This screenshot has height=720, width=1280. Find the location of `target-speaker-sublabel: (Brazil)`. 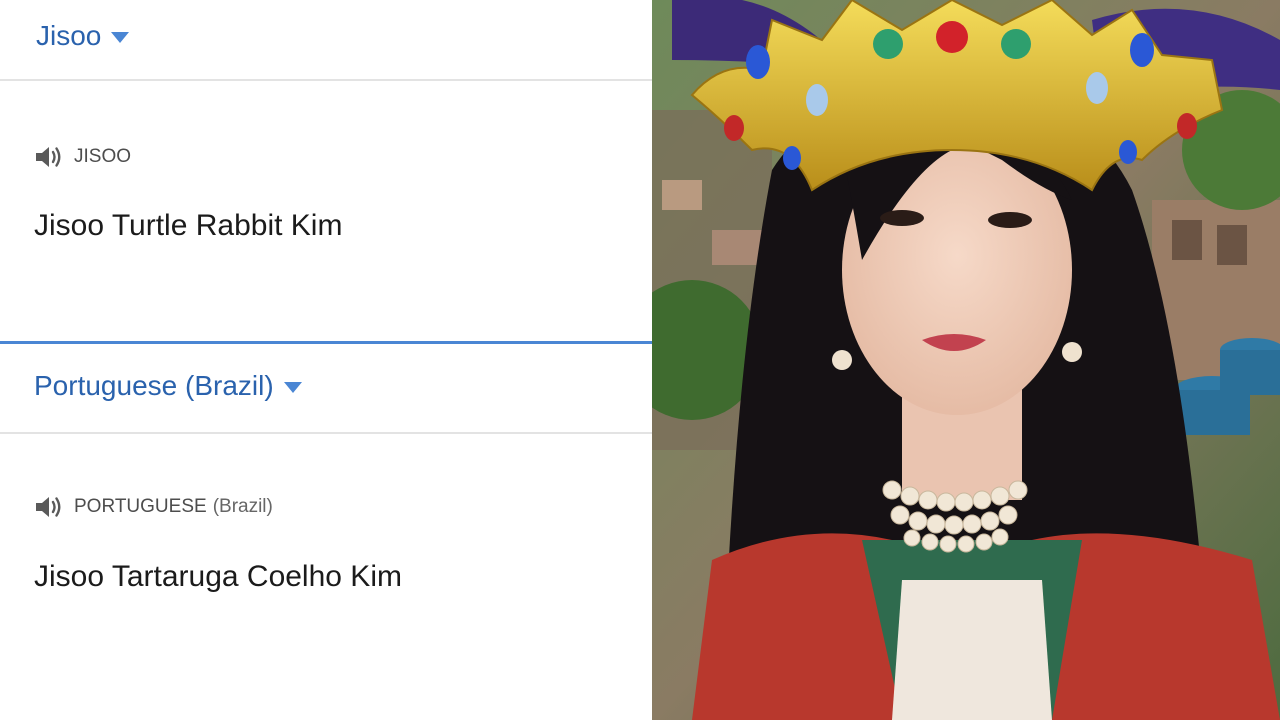

target-speaker-sublabel: (Brazil) is located at coordinates (242, 506).